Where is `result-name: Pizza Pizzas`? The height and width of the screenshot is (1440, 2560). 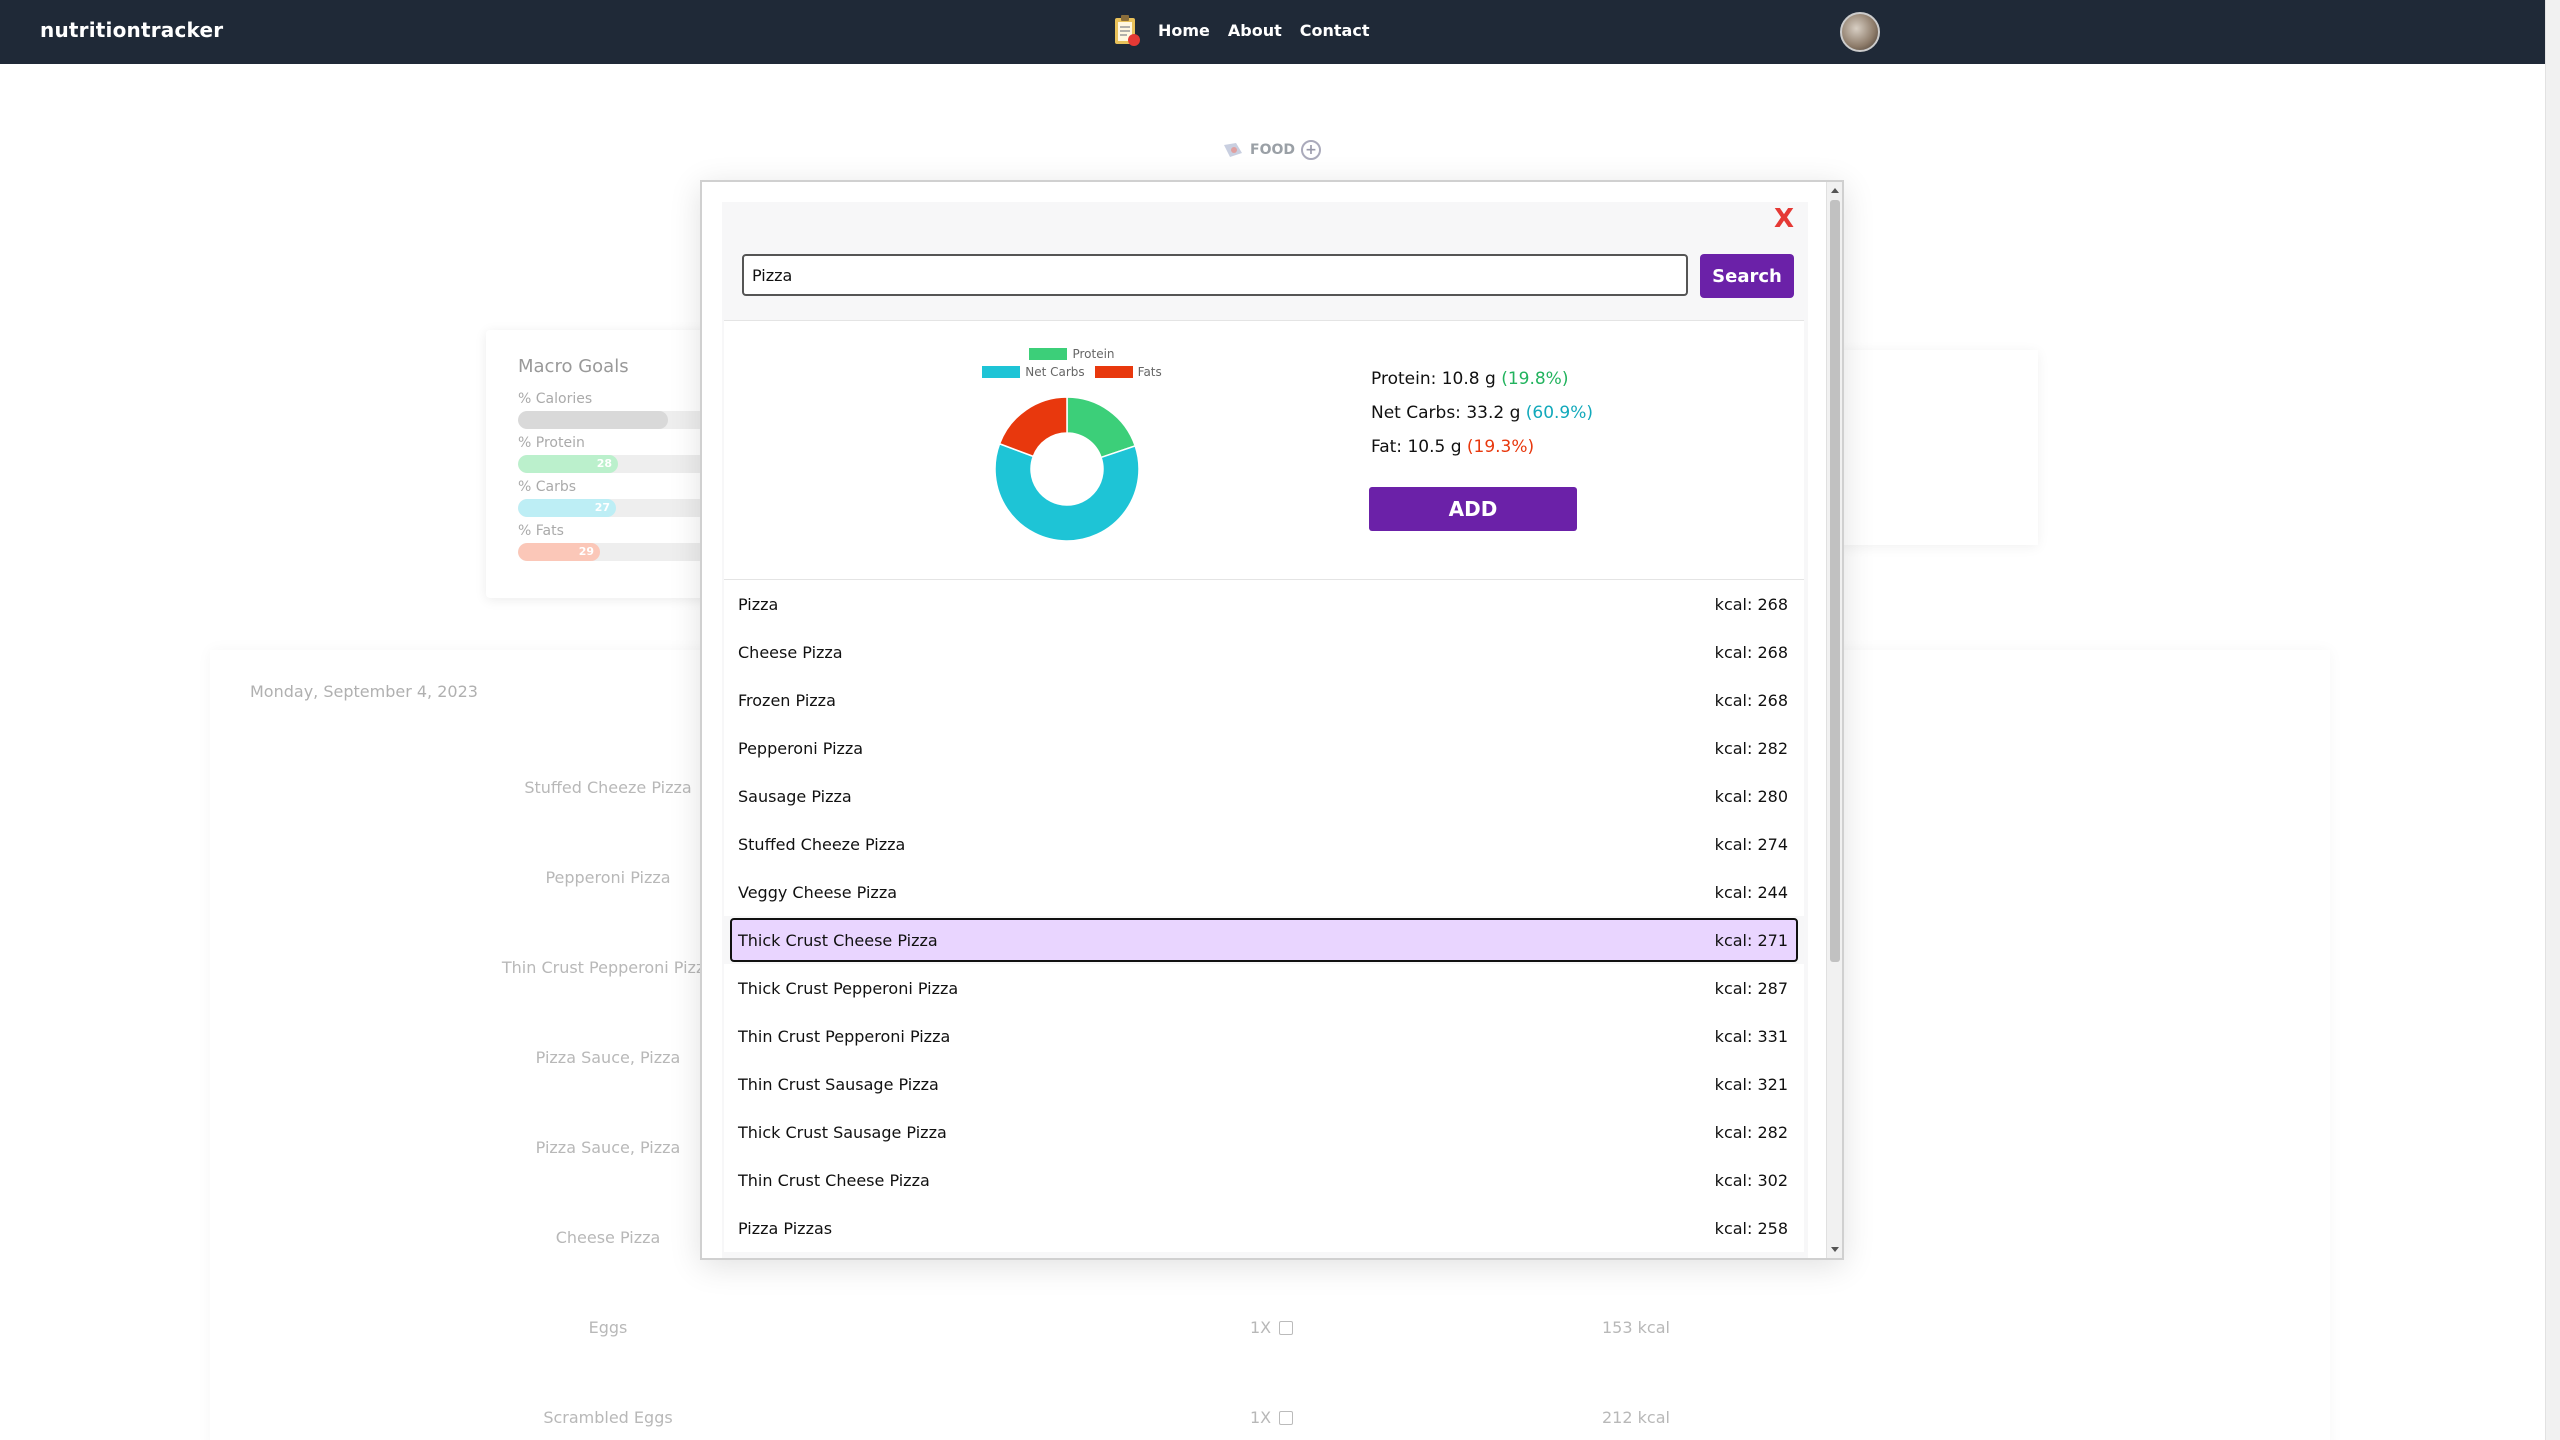 result-name: Pizza Pizzas is located at coordinates (785, 1228).